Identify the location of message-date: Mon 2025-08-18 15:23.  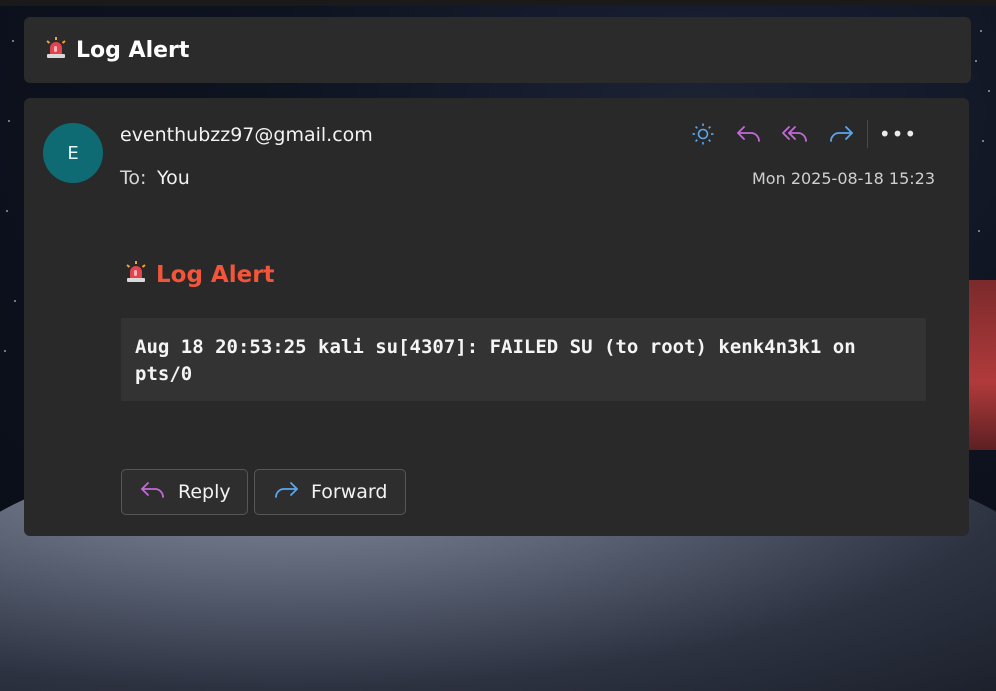
(843, 178).